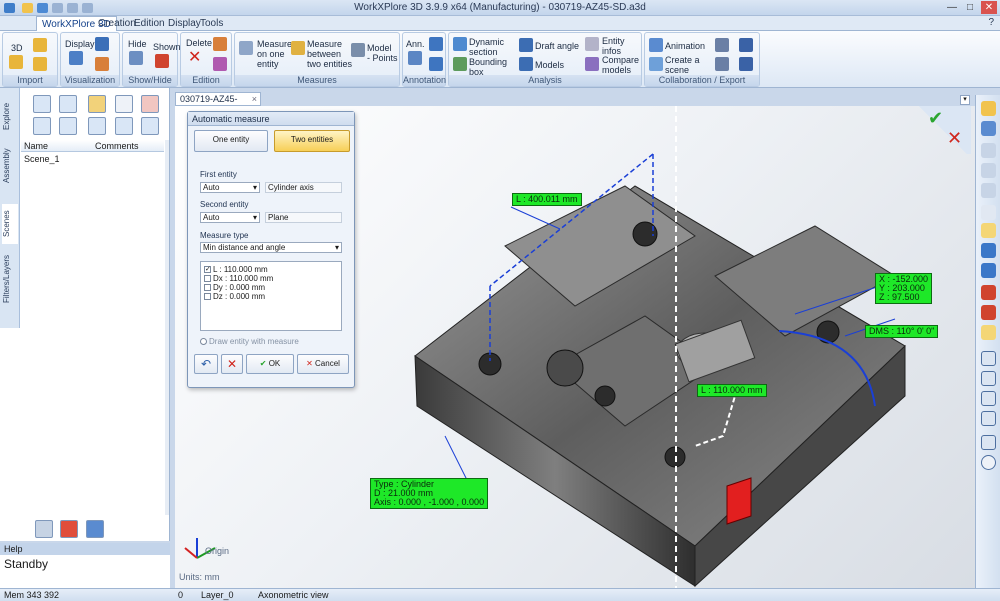 Image resolution: width=1000 pixels, height=601 pixels. I want to click on cancel-button: ✕ Cancel, so click(323, 364).